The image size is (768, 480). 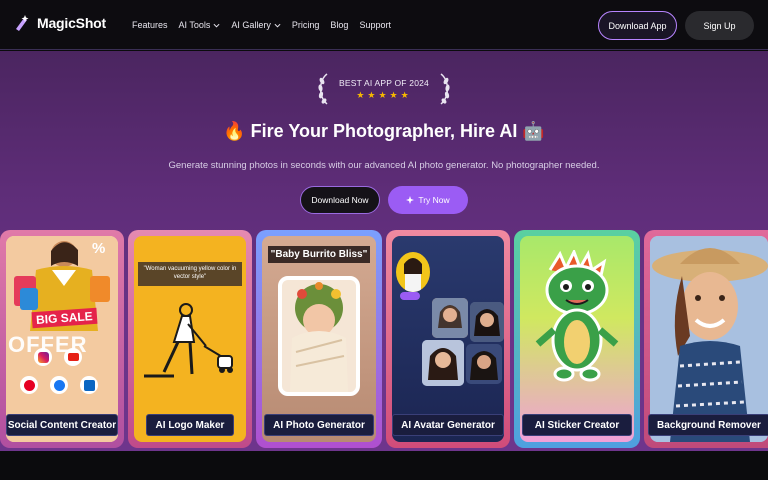 I want to click on card-label: AI Logo Maker, so click(x=190, y=425).